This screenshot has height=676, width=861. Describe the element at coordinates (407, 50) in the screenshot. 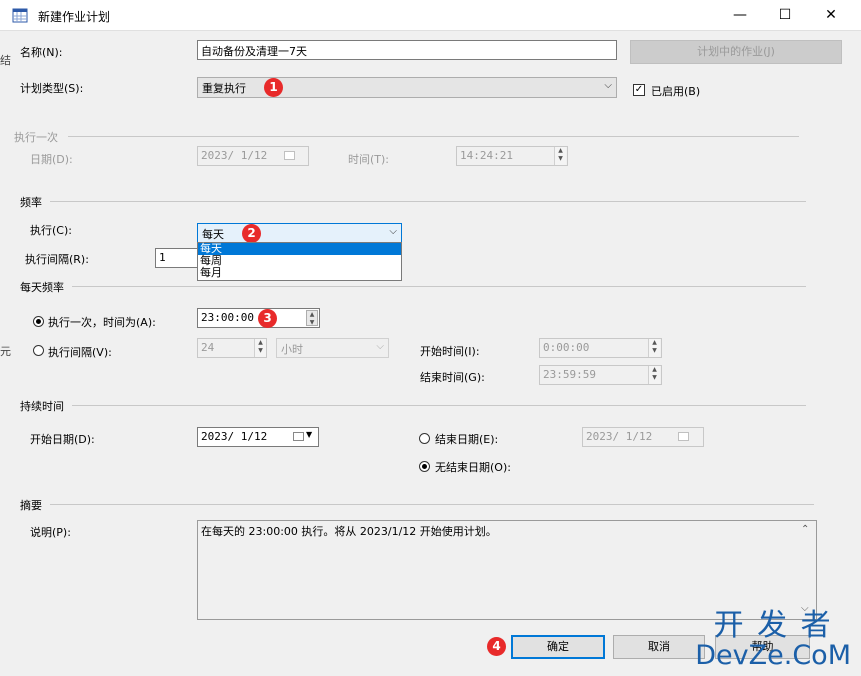

I see `name-input: 自动备份及清理一7天` at that location.